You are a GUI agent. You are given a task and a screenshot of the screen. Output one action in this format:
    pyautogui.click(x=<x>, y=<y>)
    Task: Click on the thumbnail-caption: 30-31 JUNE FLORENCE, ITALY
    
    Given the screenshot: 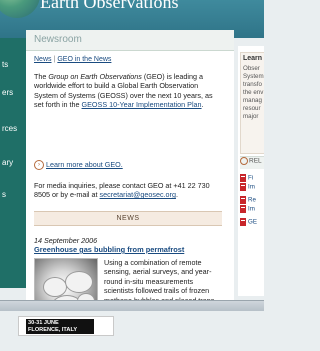 What is the action you would take?
    pyautogui.click(x=52, y=326)
    